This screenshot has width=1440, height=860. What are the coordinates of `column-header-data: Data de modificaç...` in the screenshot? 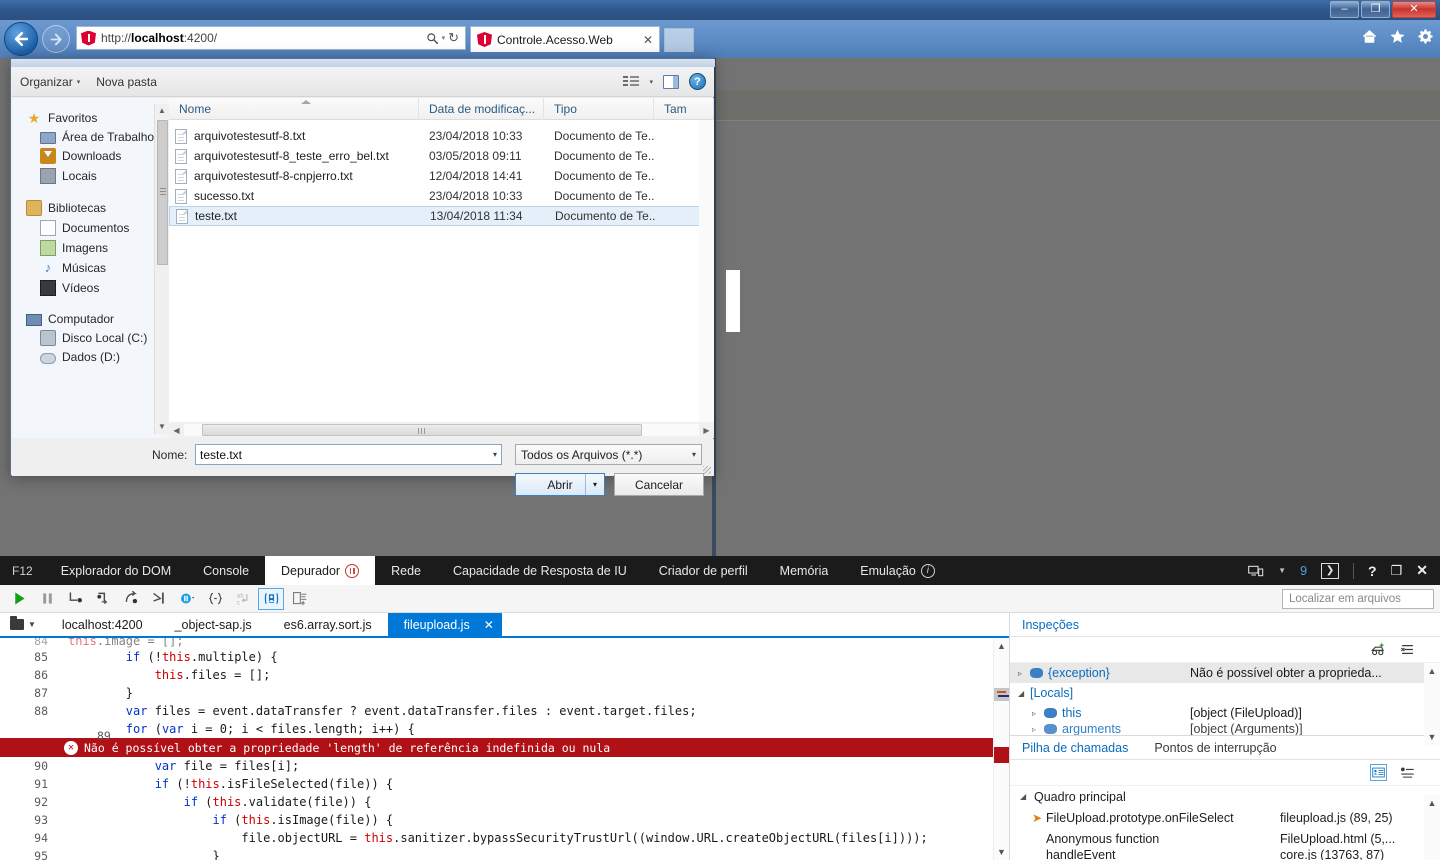 It's located at (481, 108).